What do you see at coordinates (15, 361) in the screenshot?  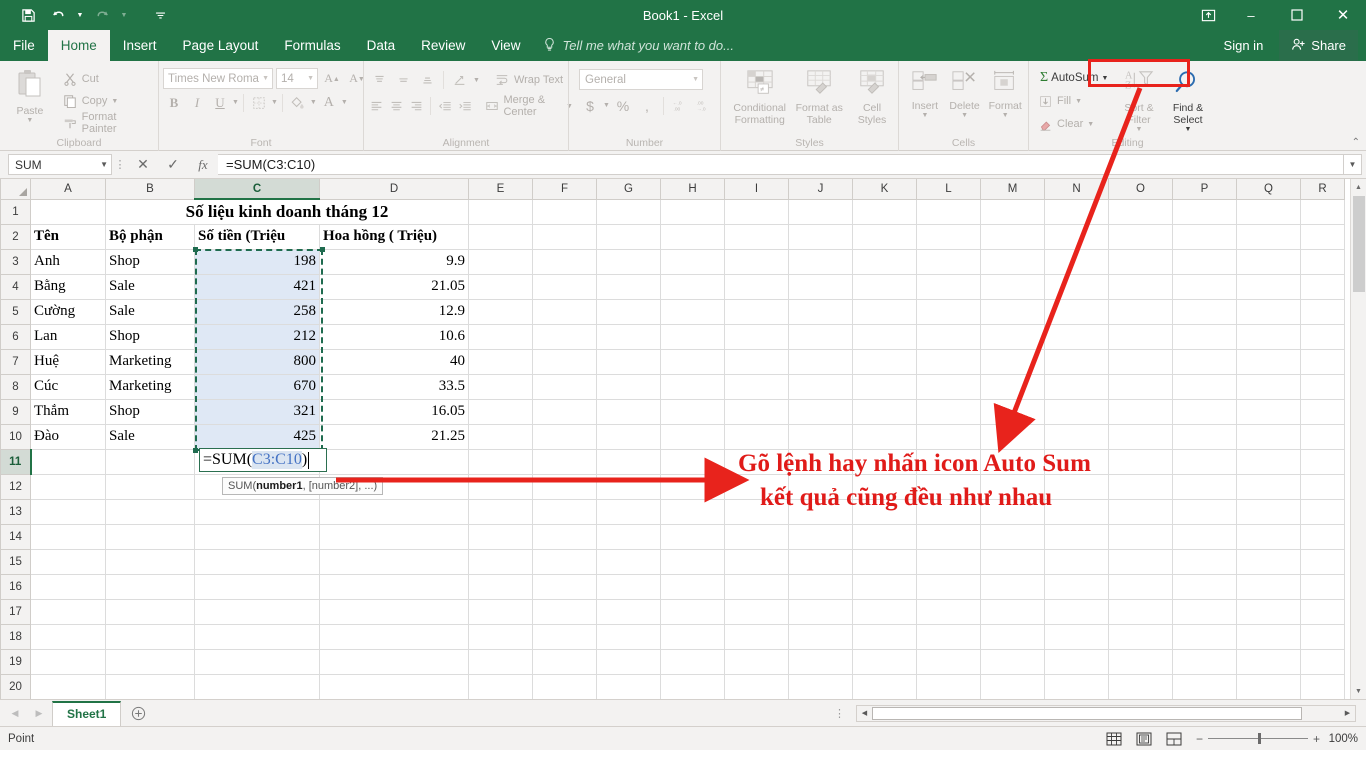 I see `row-header-7: 7` at bounding box center [15, 361].